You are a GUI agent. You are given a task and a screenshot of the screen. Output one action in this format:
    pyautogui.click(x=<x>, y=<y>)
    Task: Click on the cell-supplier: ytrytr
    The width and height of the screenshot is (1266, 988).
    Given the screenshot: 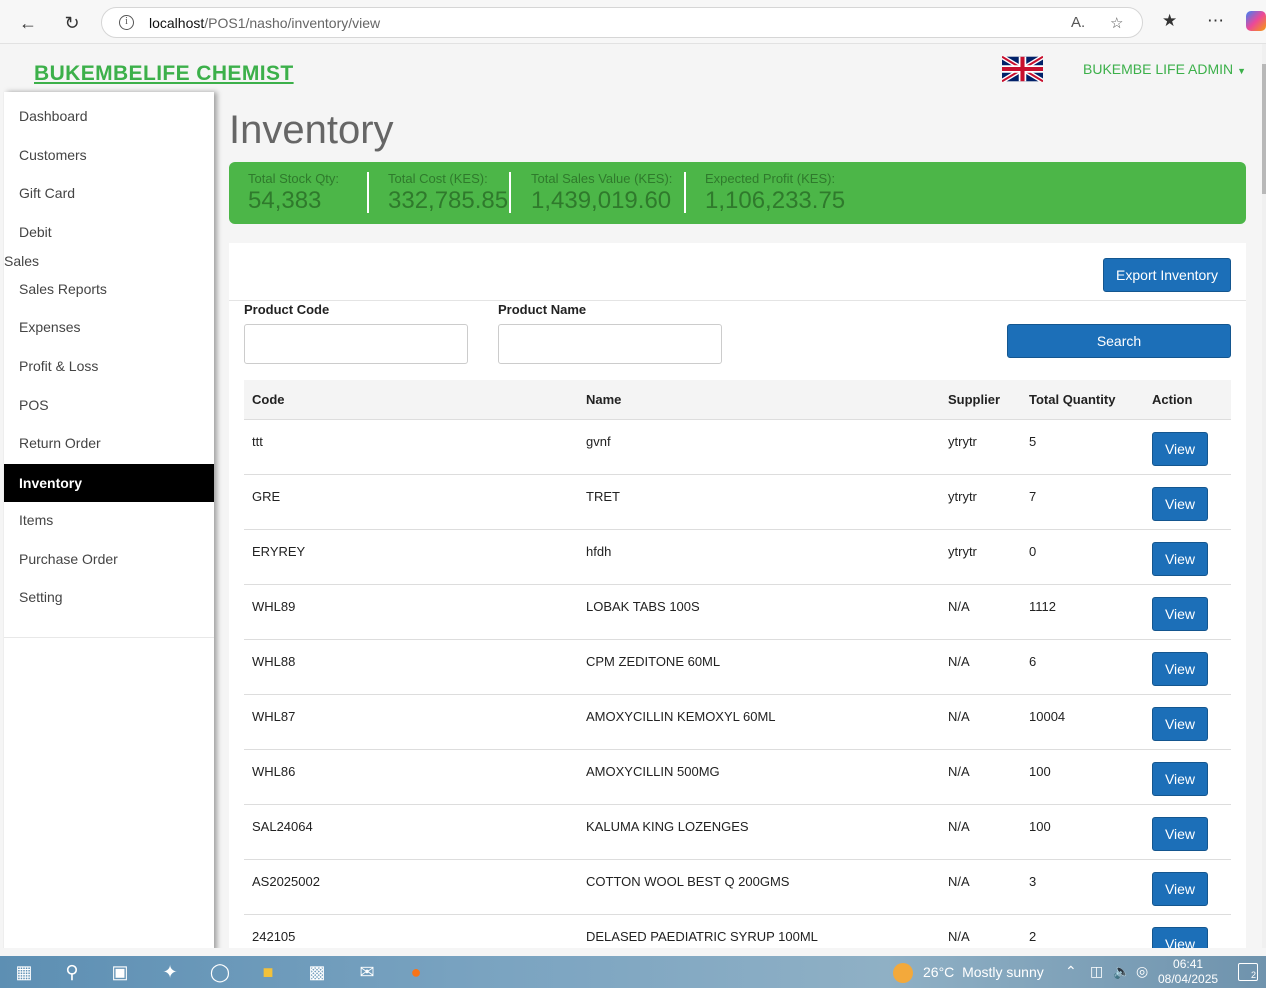 What is the action you would take?
    pyautogui.click(x=962, y=551)
    